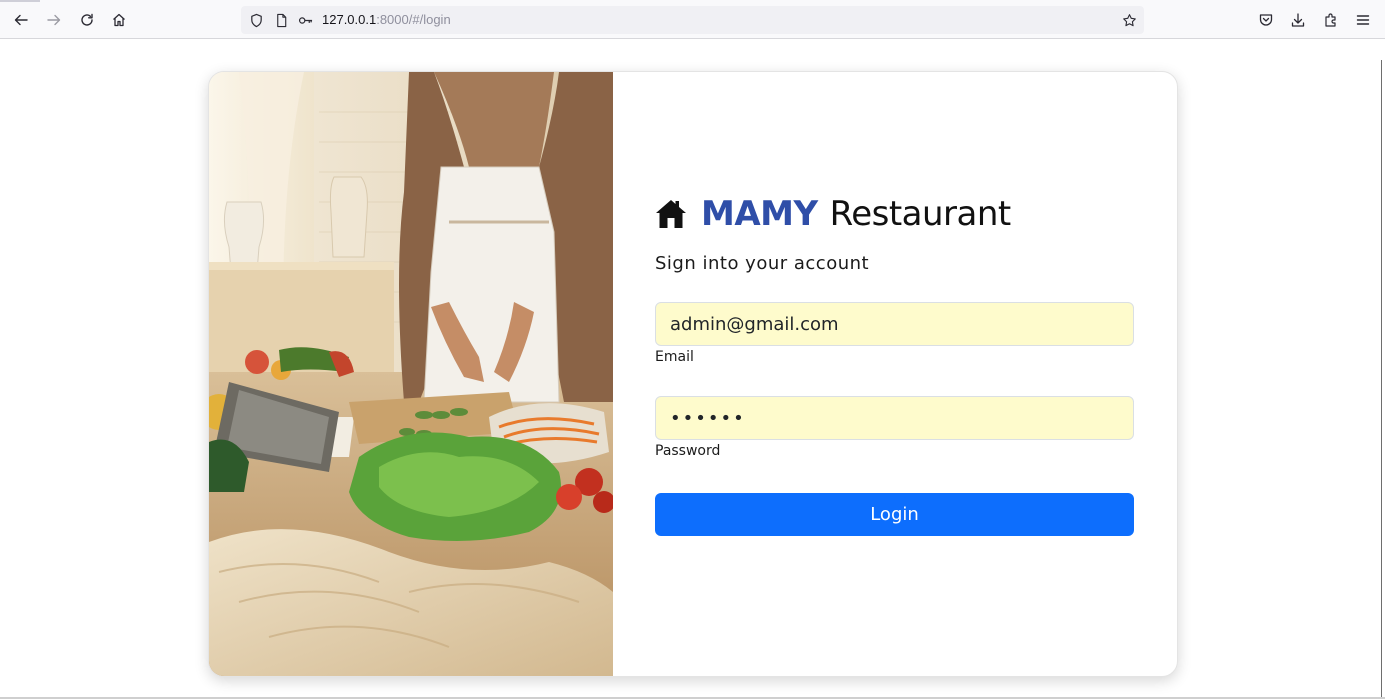  I want to click on reload-icon, so click(87, 20).